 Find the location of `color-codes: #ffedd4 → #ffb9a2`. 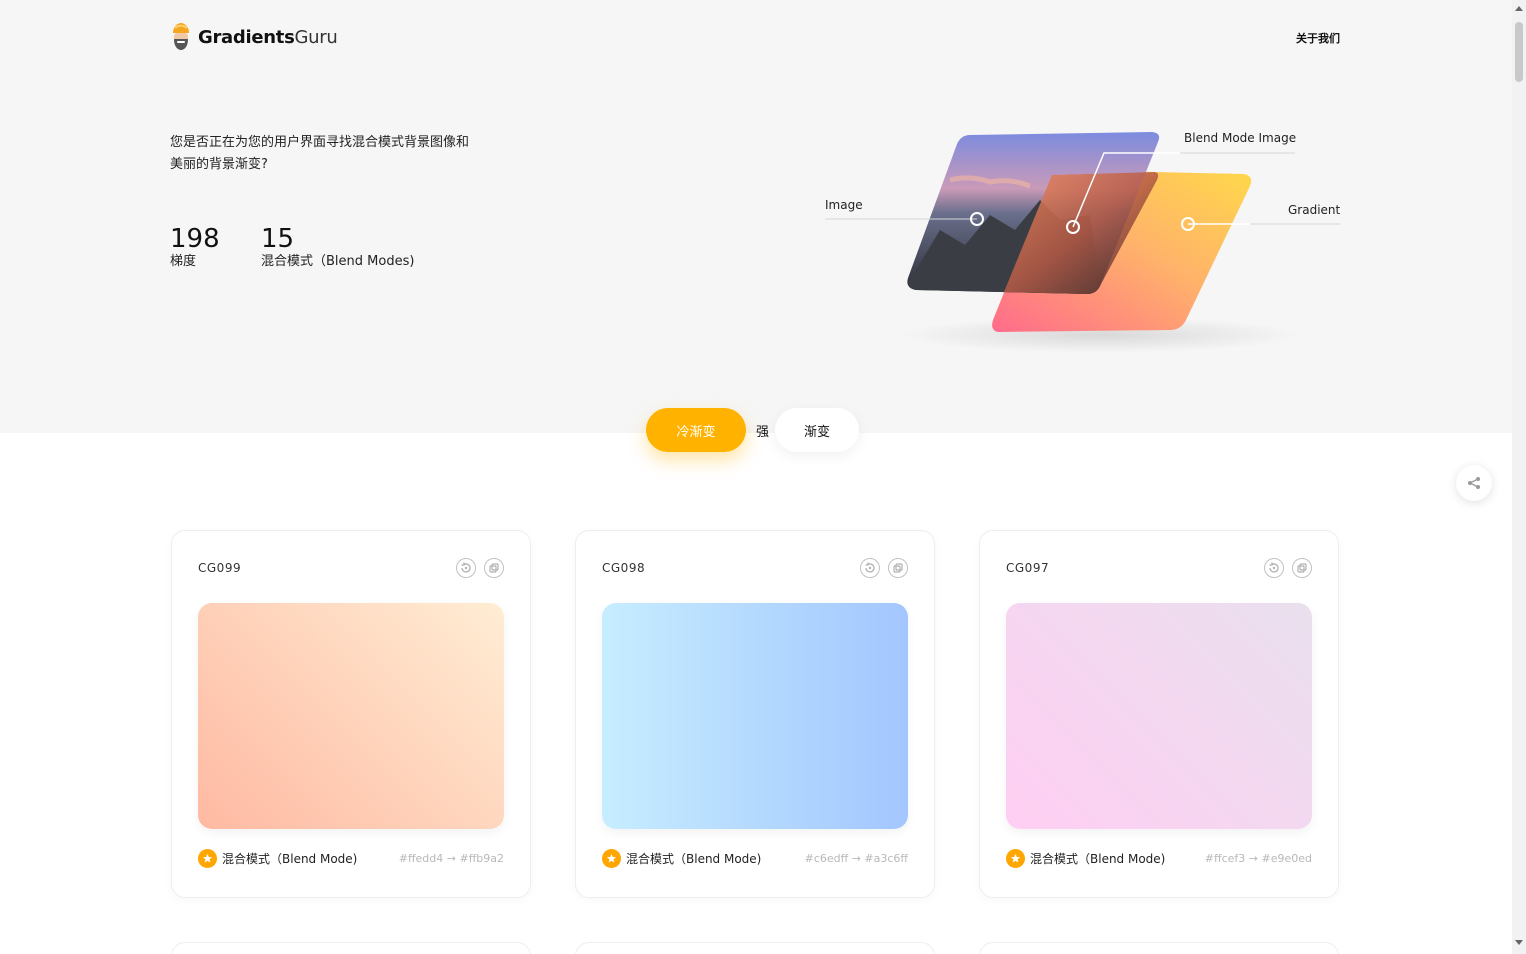

color-codes: #ffedd4 → #ffb9a2 is located at coordinates (451, 858).